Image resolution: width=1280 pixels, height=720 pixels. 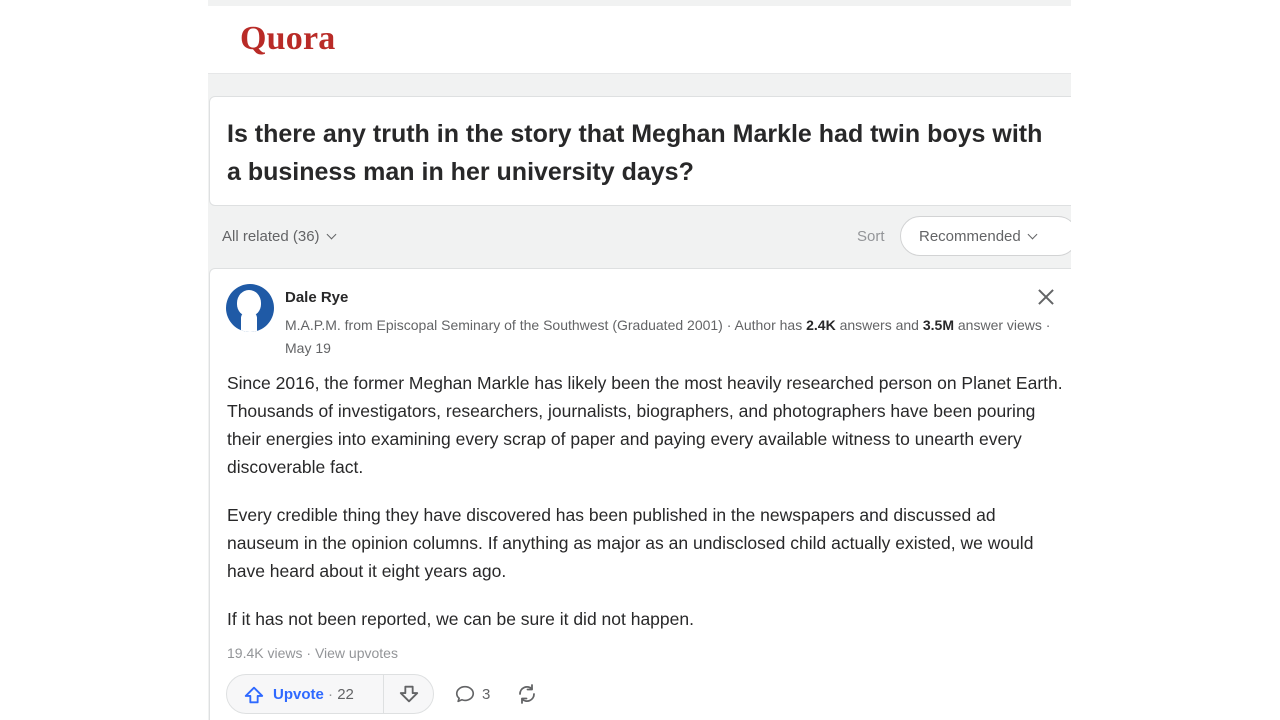 What do you see at coordinates (345, 694) in the screenshot?
I see `upvote-count: 22` at bounding box center [345, 694].